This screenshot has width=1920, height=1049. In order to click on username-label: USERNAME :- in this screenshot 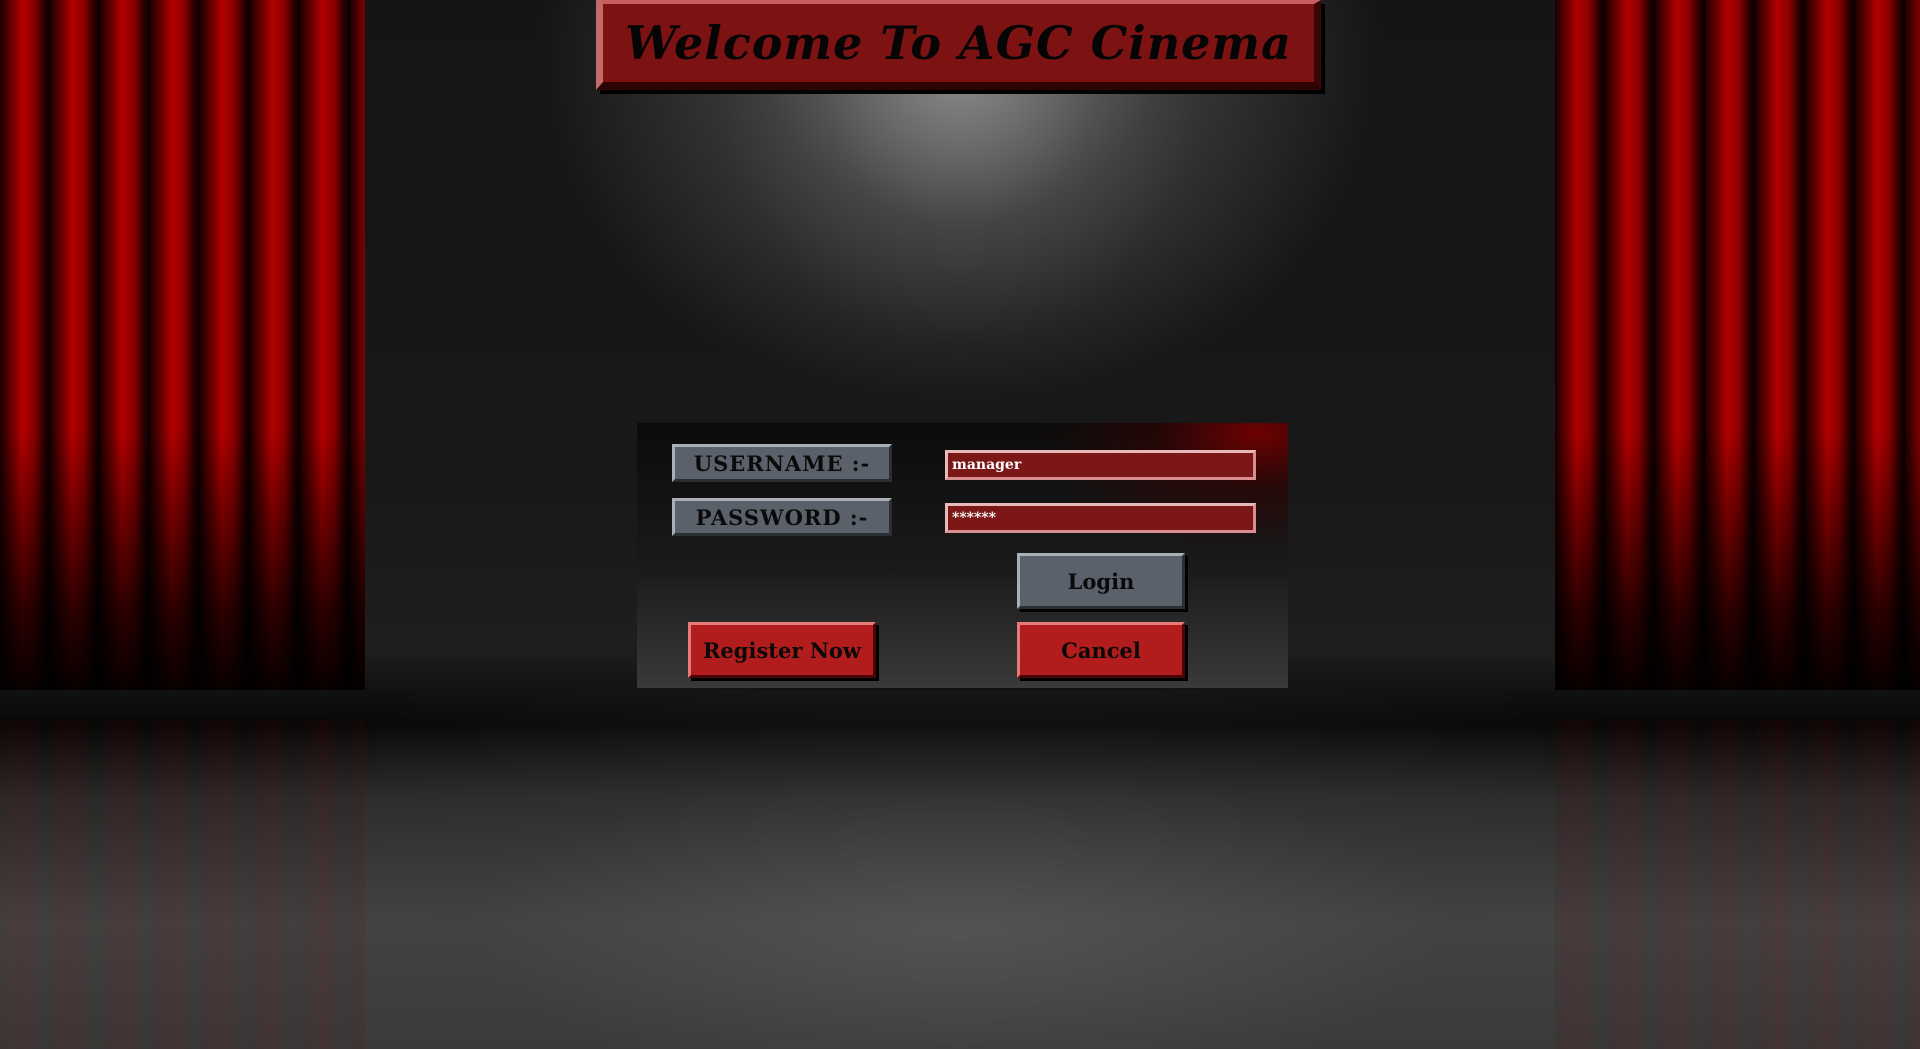, I will do `click(782, 463)`.